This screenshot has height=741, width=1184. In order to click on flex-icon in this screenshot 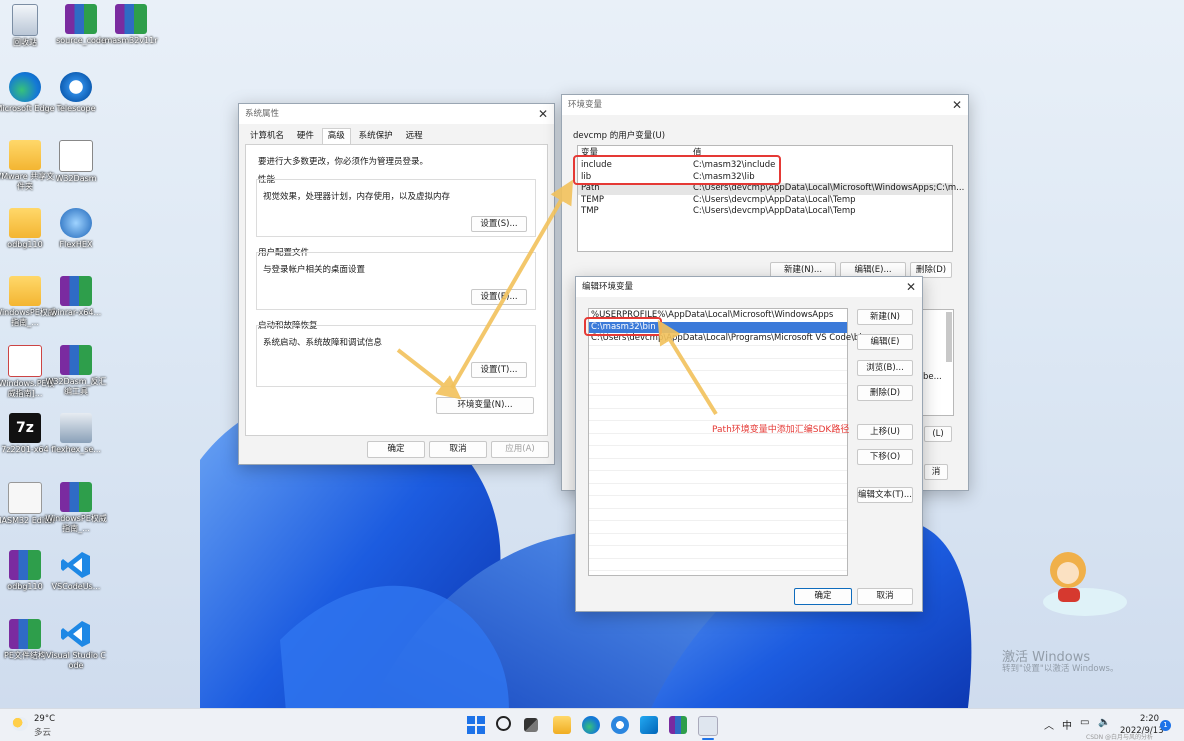, I will do `click(76, 223)`.